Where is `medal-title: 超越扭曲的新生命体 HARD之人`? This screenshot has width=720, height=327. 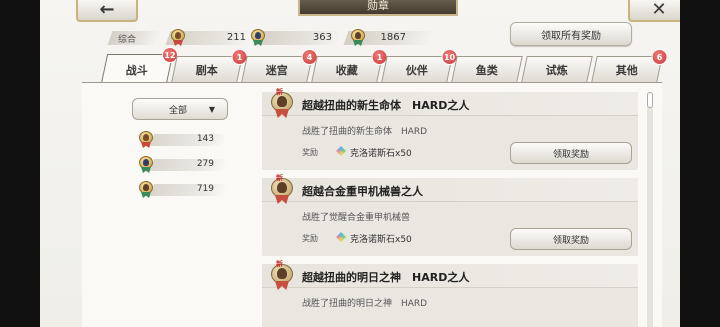 medal-title: 超越扭曲的新生命体 HARD之人 is located at coordinates (386, 105).